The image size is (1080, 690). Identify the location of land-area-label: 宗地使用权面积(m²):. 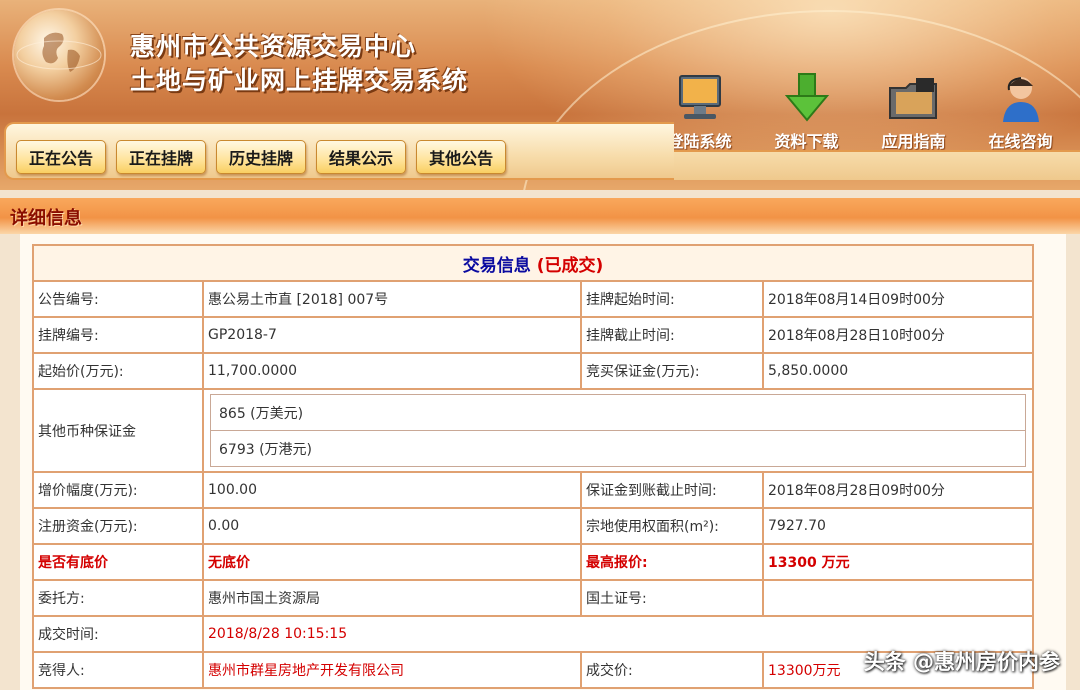
(672, 526).